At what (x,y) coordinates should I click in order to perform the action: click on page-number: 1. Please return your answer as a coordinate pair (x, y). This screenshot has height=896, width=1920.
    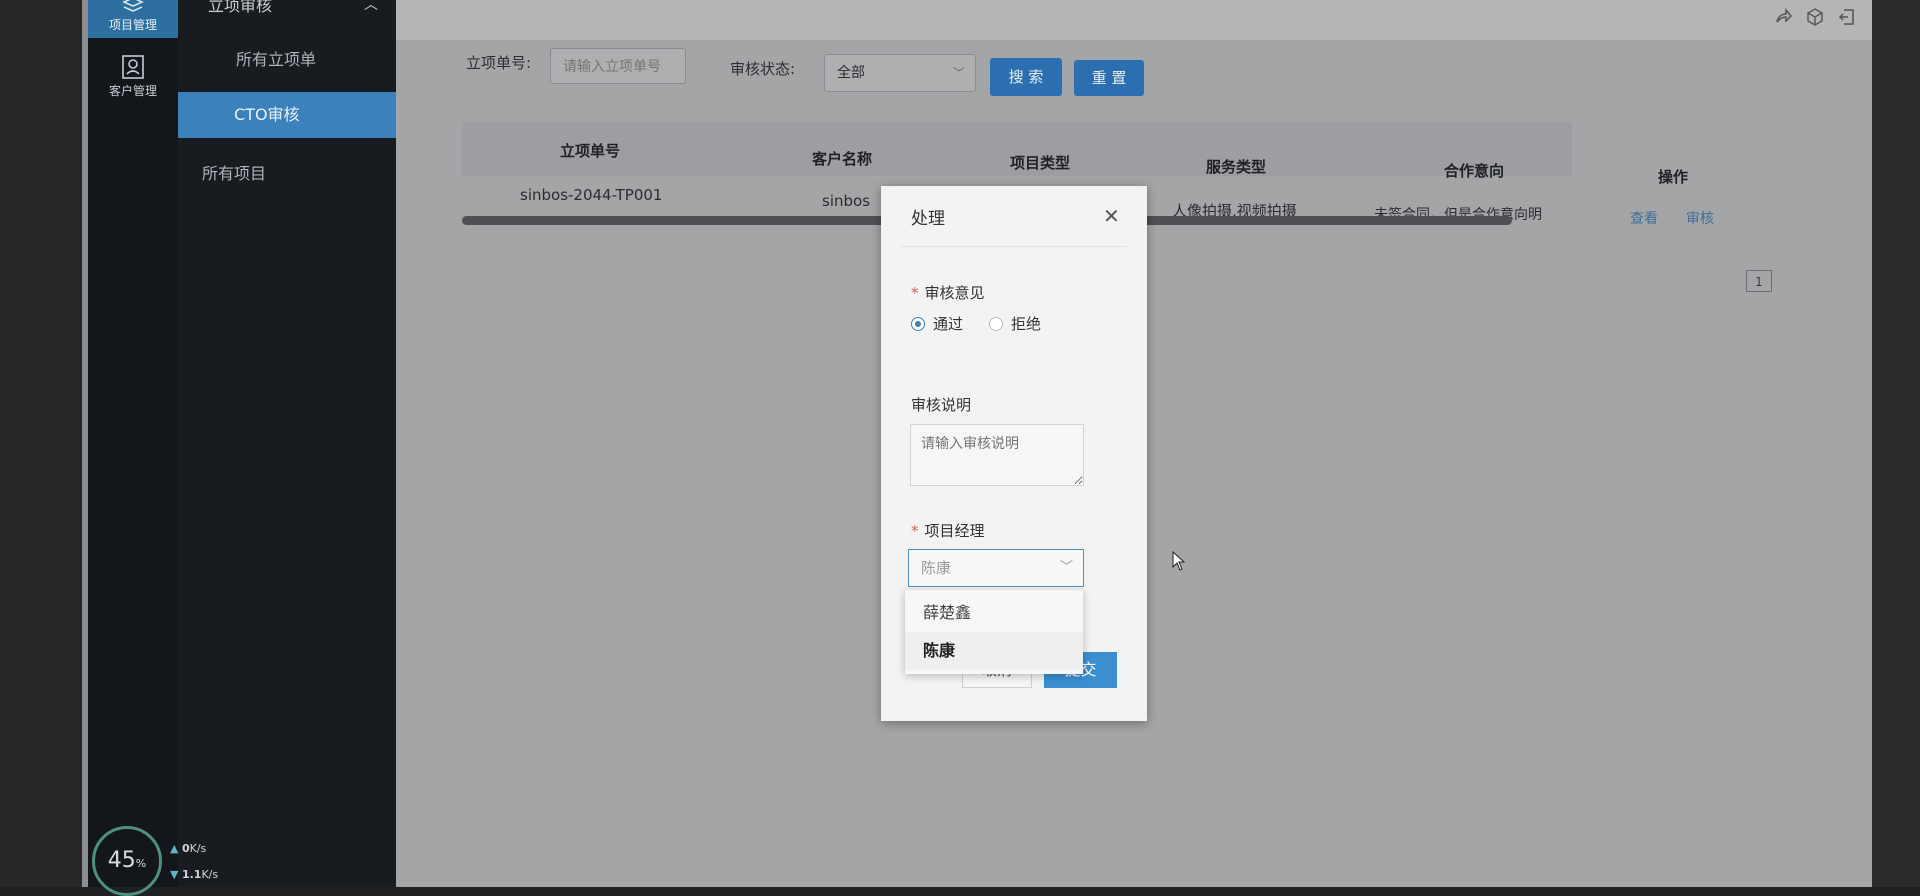
    Looking at the image, I should click on (1759, 281).